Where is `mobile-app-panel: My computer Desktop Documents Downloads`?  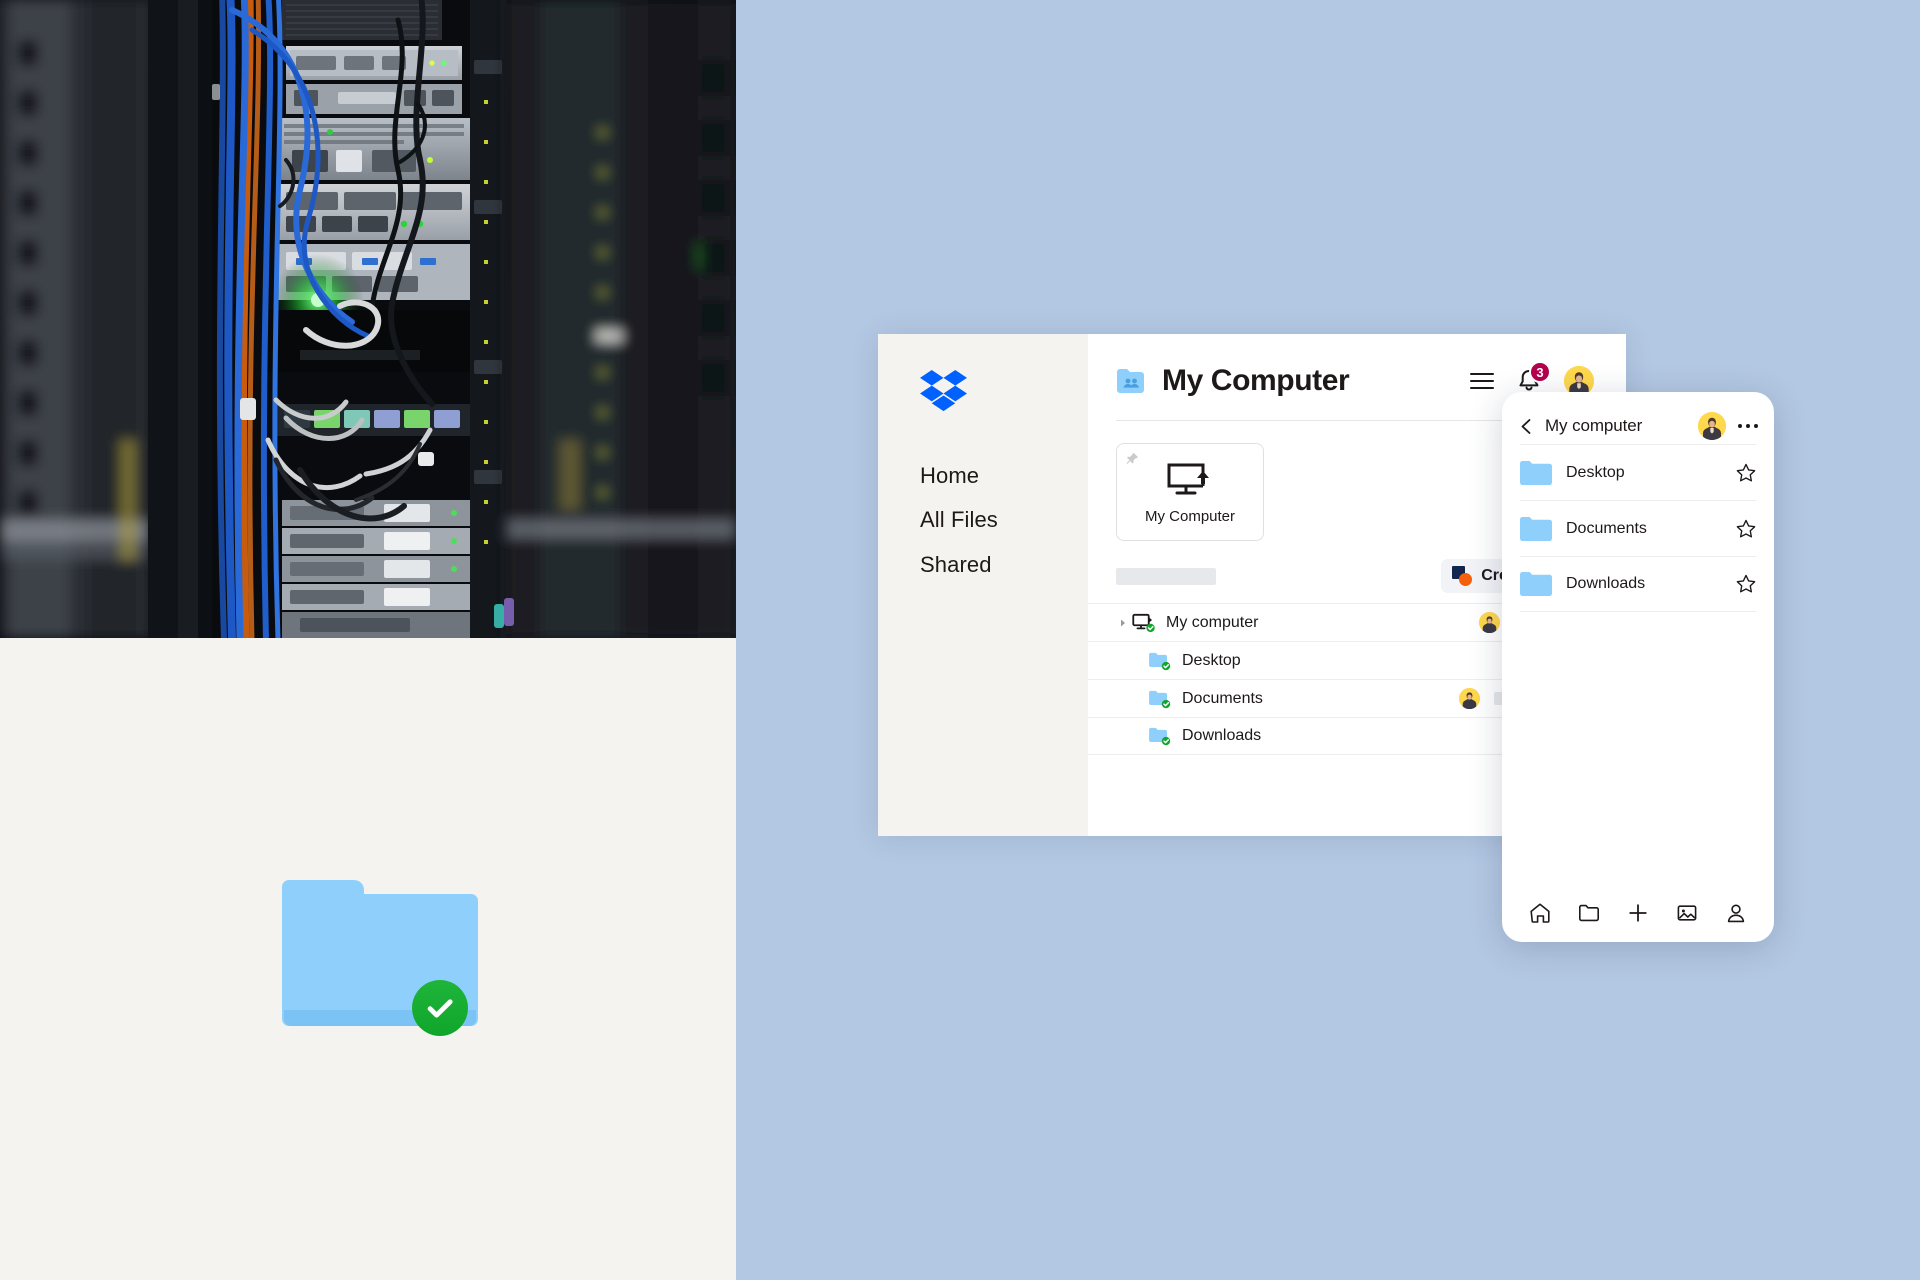
mobile-app-panel: My computer Desktop Documents Downloads is located at coordinates (1638, 667).